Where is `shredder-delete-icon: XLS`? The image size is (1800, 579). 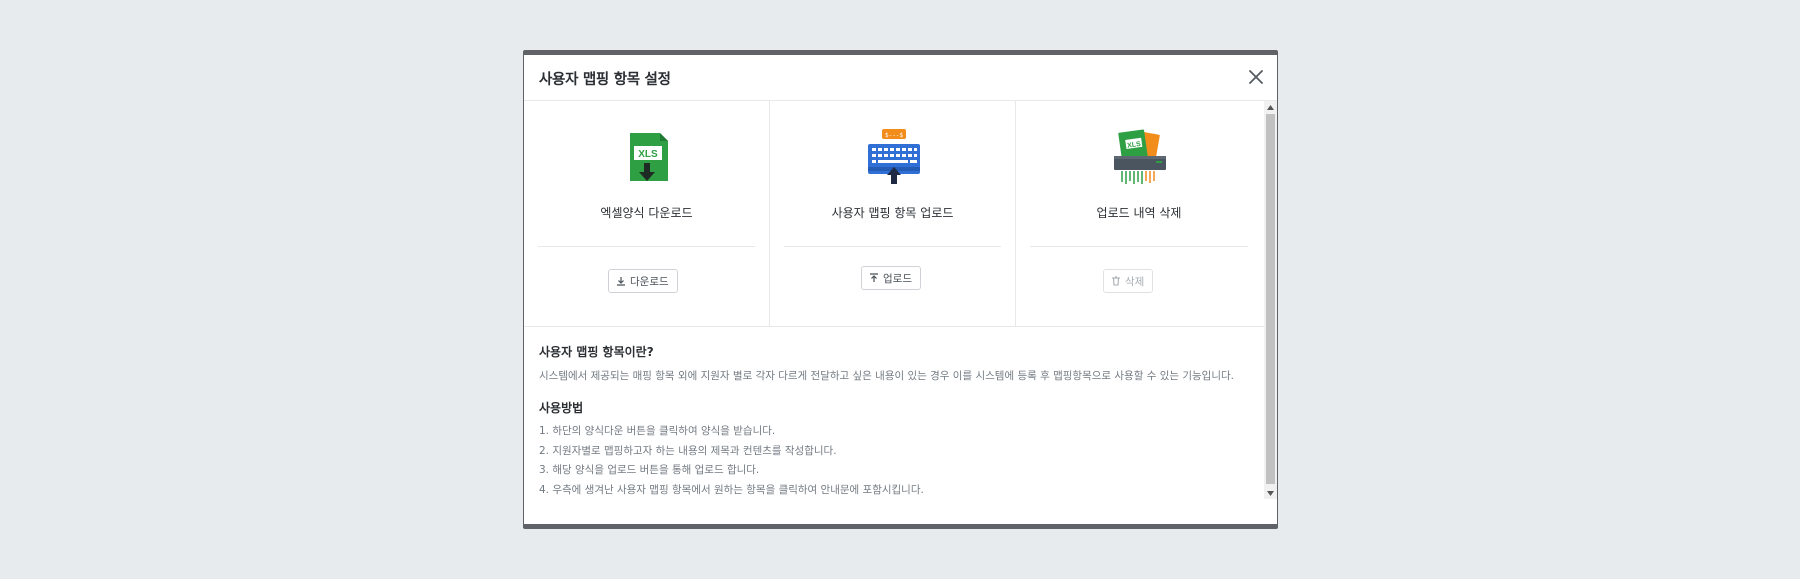 shredder-delete-icon: XLS is located at coordinates (1140, 156).